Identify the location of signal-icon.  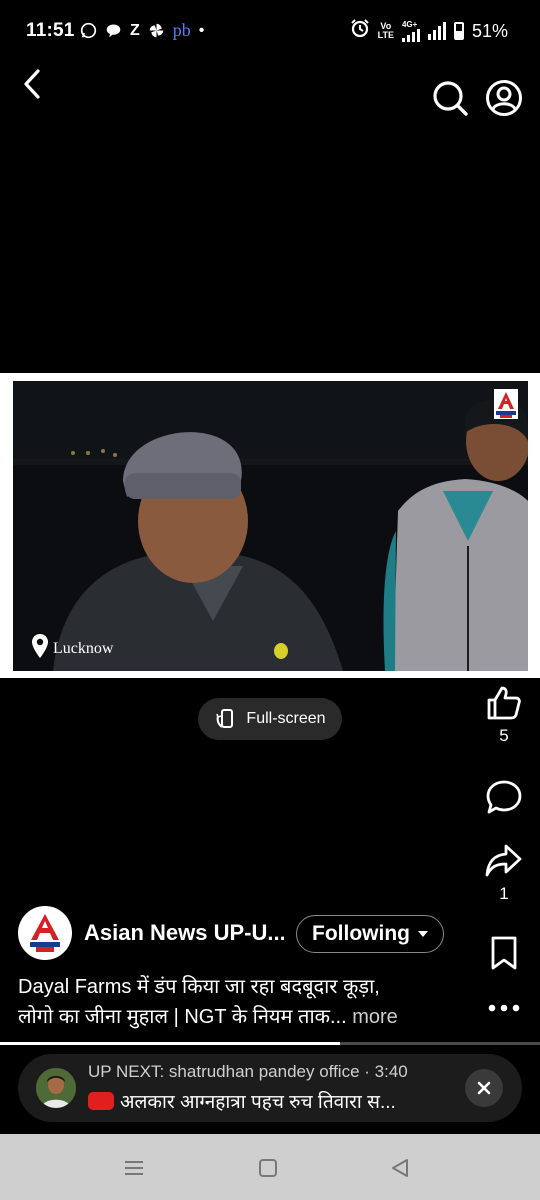
(436, 31).